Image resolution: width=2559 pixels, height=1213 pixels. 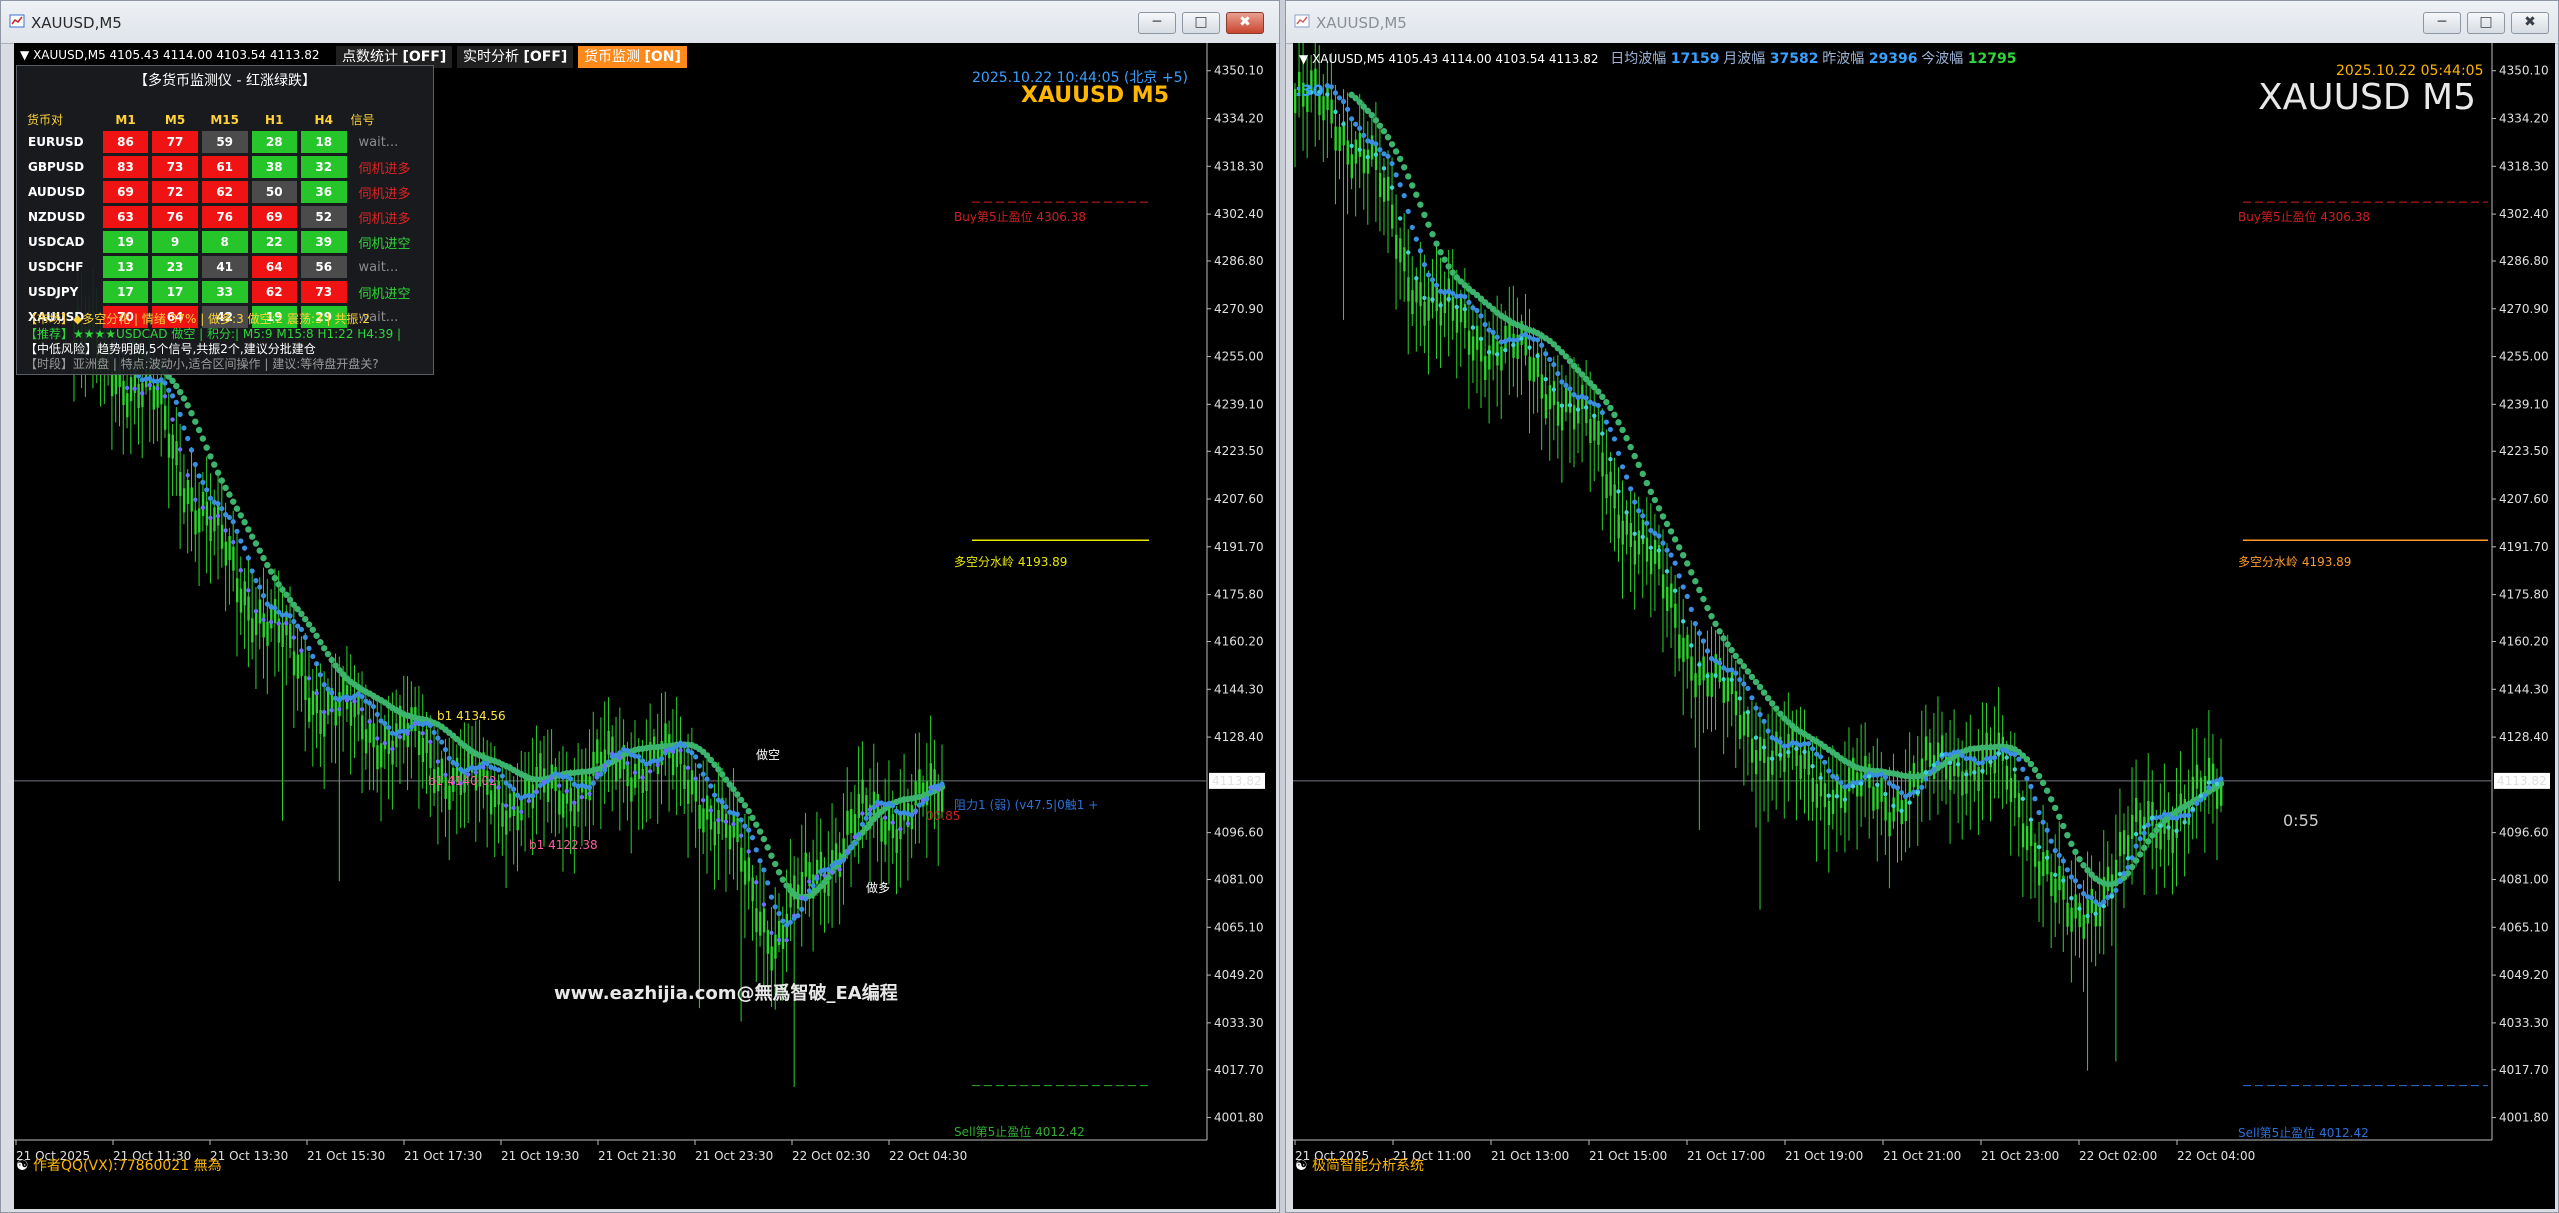 I want to click on left-titlebar: XAUUSD,M5 ─ □ ✖, so click(x=640, y=22).